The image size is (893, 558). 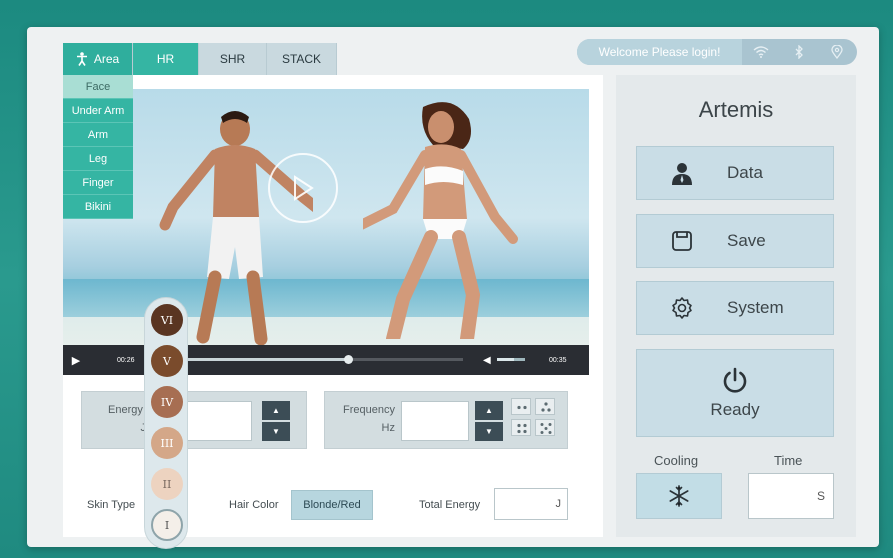 I want to click on hair-color-button: Blonde/Red, so click(x=332, y=505).